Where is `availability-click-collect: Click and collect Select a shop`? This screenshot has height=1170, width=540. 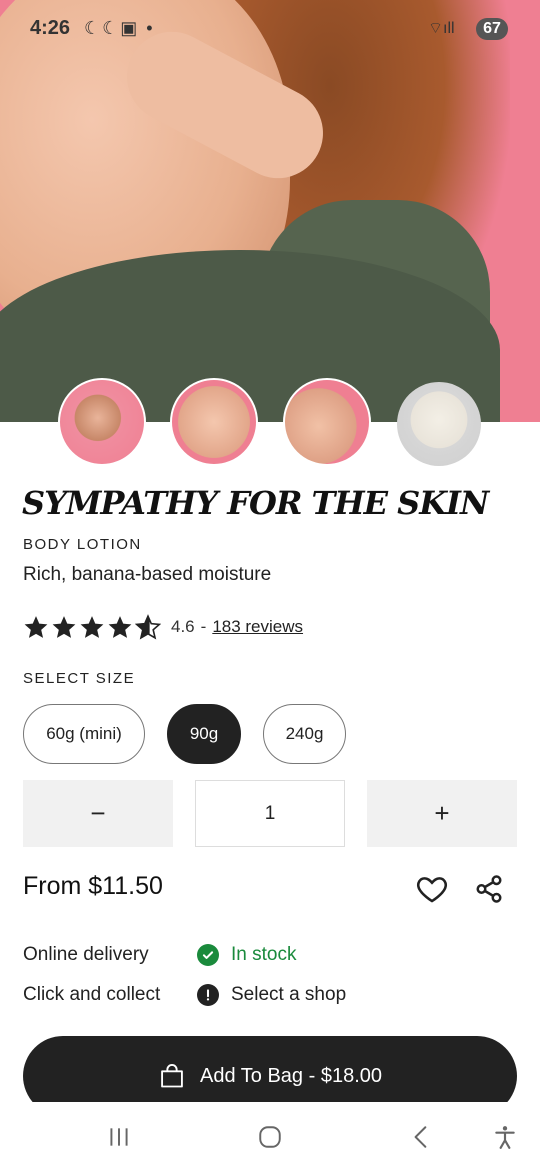
availability-click-collect: Click and collect Select a shop is located at coordinates (184, 995).